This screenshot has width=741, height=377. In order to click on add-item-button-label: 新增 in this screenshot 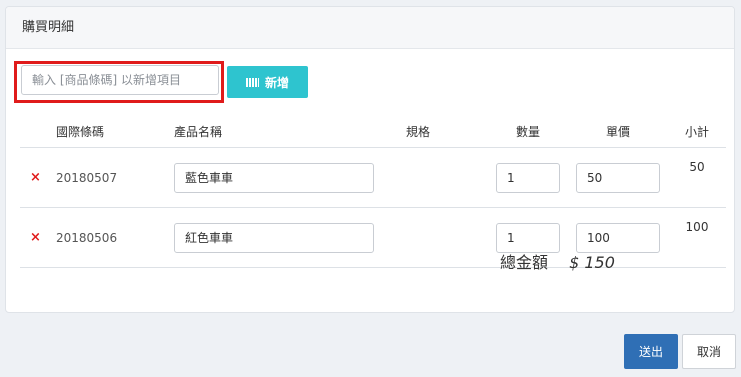, I will do `click(276, 82)`.